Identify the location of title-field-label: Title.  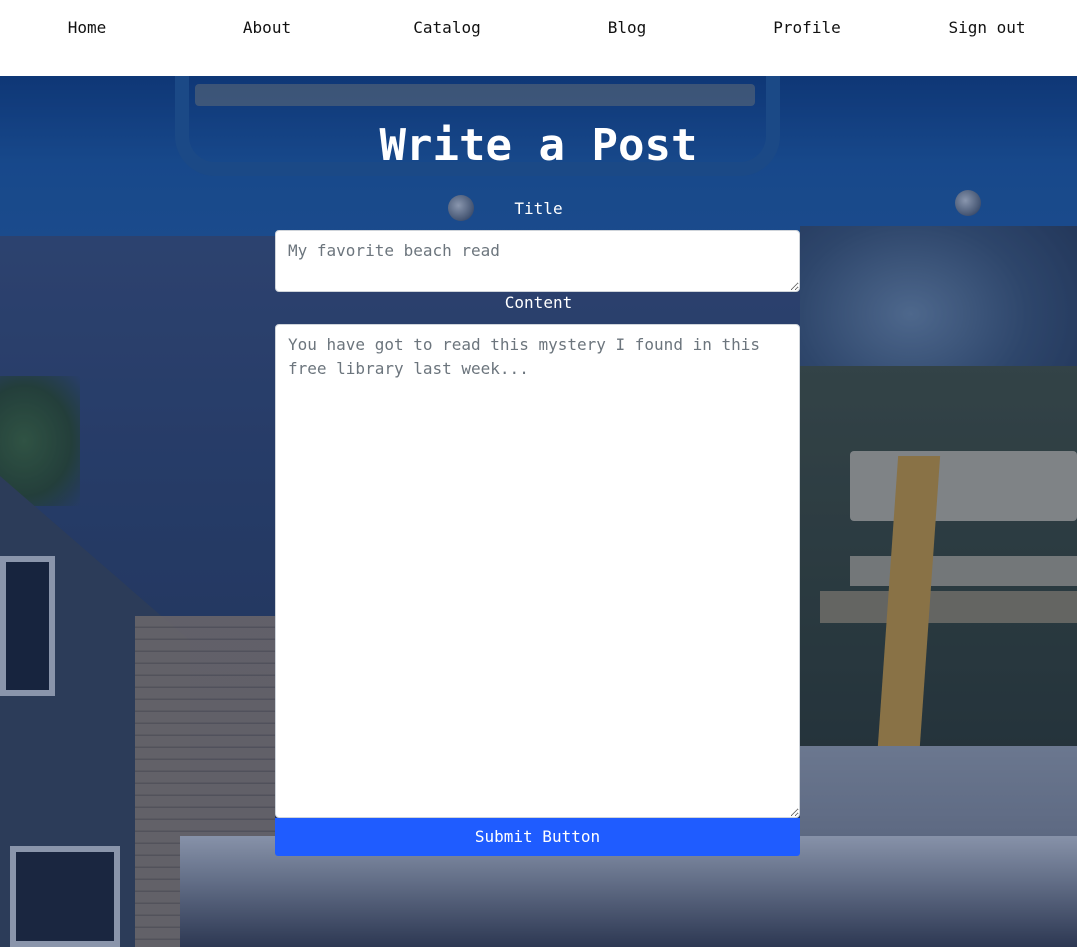
(538, 208).